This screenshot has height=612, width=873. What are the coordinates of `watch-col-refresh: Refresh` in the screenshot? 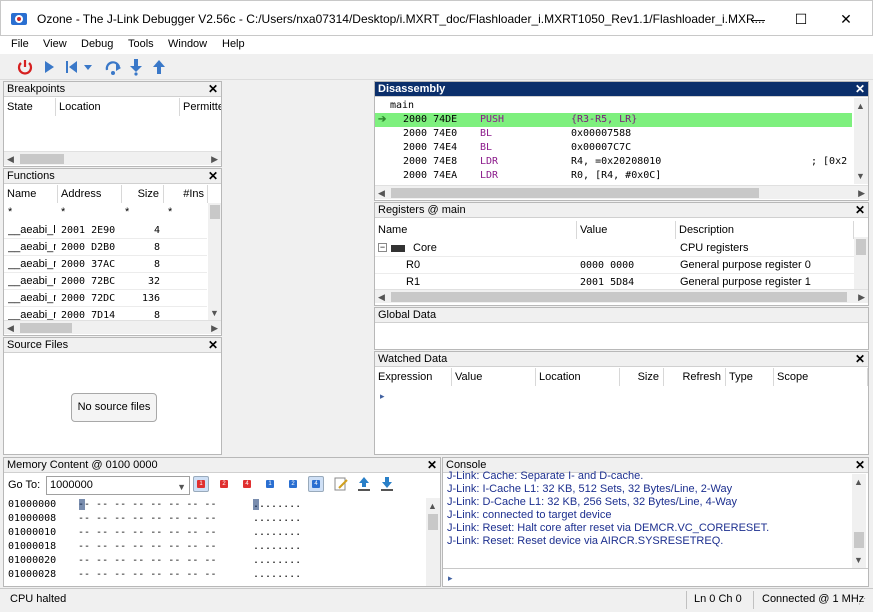 It's located at (695, 377).